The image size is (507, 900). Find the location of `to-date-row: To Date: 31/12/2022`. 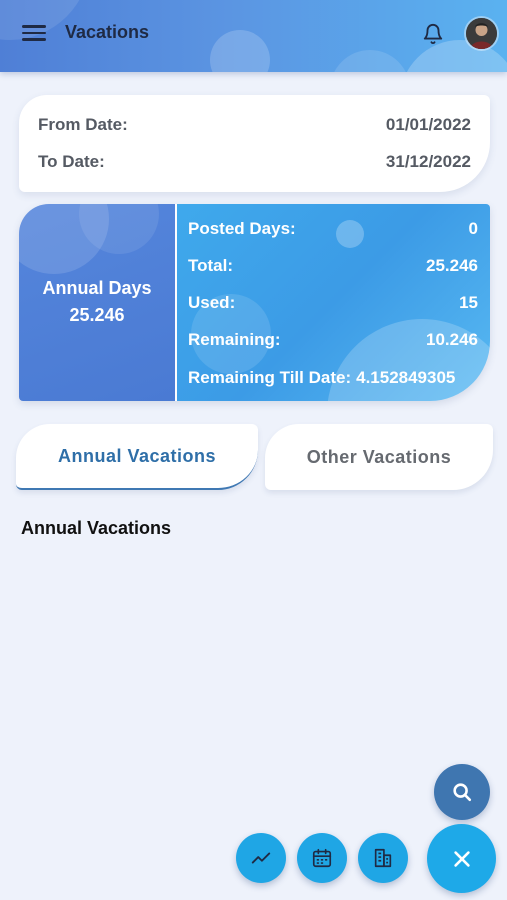

to-date-row: To Date: 31/12/2022 is located at coordinates (254, 162).